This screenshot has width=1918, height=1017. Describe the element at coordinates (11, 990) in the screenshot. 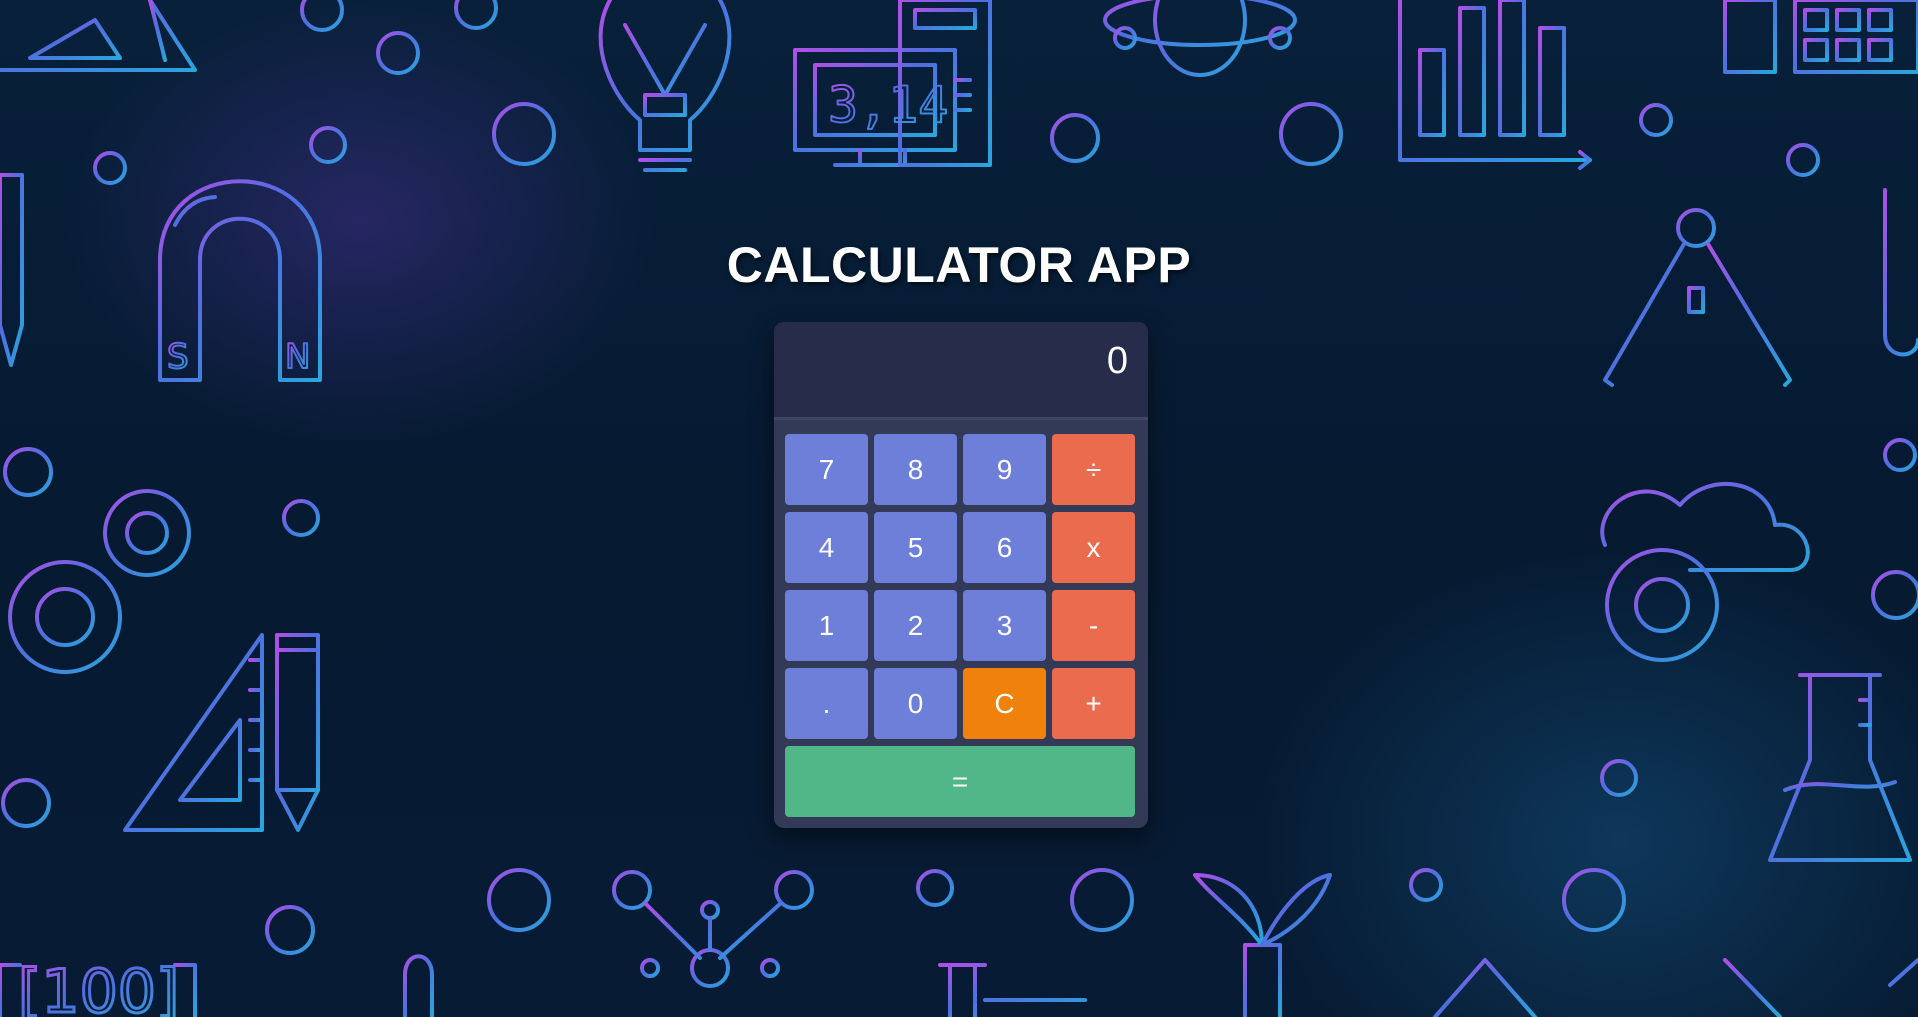

I see `bracket-icon` at that location.